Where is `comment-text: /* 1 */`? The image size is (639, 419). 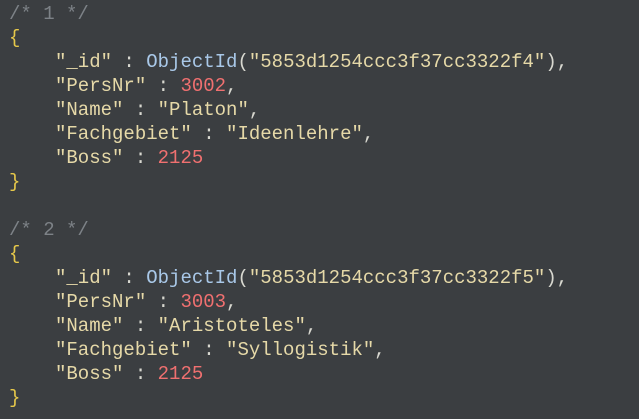
comment-text: /* 1 */ is located at coordinates (49, 14).